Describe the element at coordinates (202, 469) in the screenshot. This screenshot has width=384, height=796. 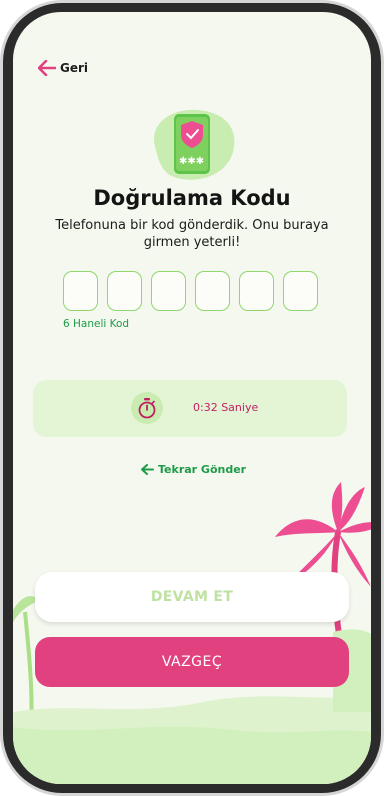
I see `resend-button-label: Tekrar Gönder` at that location.